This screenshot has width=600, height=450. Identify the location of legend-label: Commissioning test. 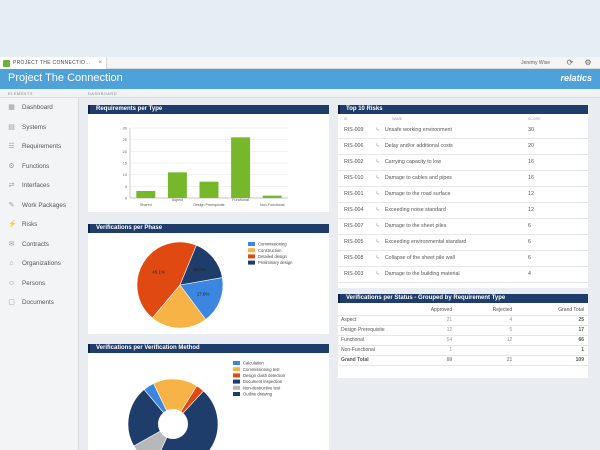
(261, 369).